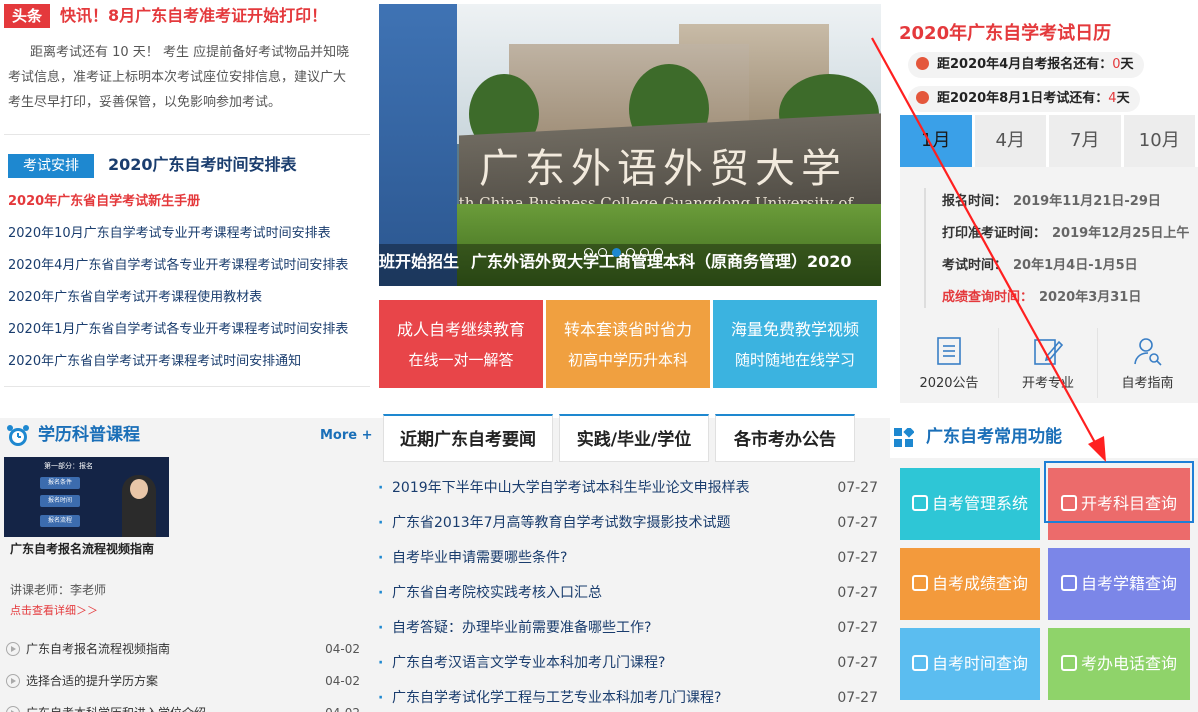 Image resolution: width=1198 pixels, height=712 pixels. Describe the element at coordinates (630, 697) in the screenshot. I see `news-item: · 广东自学考试化学工程与工艺专业本科加考几门课程? 07-27` at that location.